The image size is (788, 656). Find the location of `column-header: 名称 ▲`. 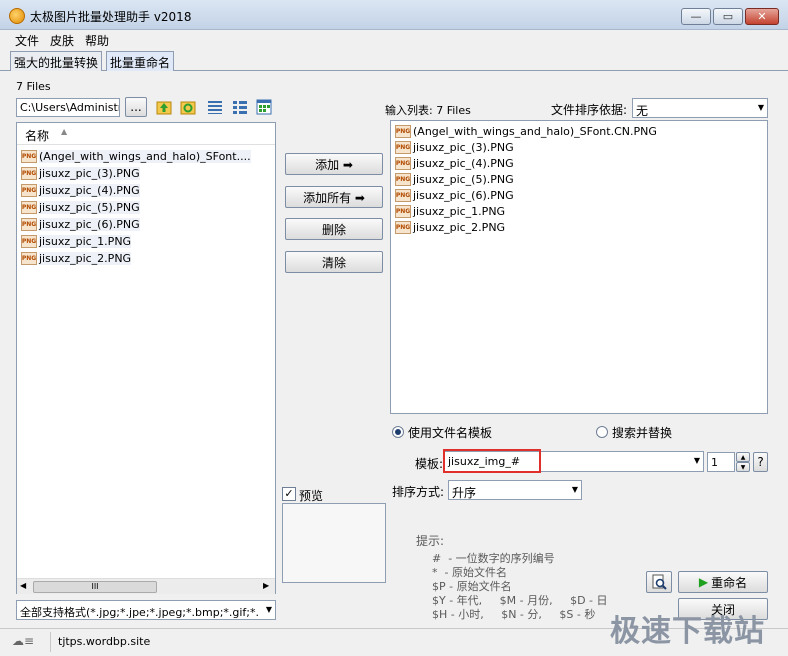

column-header: 名称 ▲ is located at coordinates (146, 134).